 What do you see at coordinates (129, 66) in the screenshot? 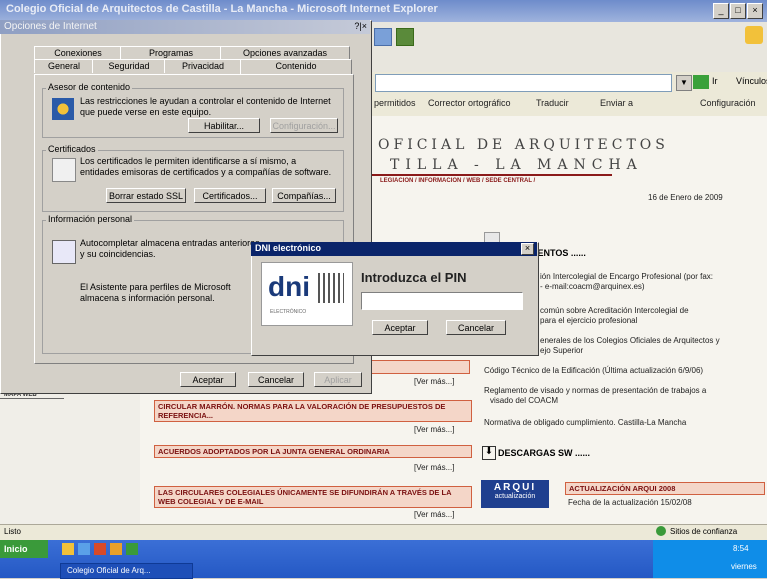
I see `tab-seguridad: Seguridad` at bounding box center [129, 66].